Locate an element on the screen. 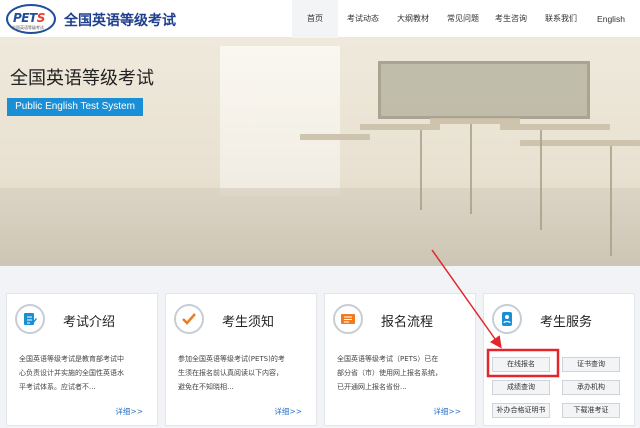 This screenshot has height=428, width=640. reissue-certificate-button: 补办合格证明书 is located at coordinates (521, 410).